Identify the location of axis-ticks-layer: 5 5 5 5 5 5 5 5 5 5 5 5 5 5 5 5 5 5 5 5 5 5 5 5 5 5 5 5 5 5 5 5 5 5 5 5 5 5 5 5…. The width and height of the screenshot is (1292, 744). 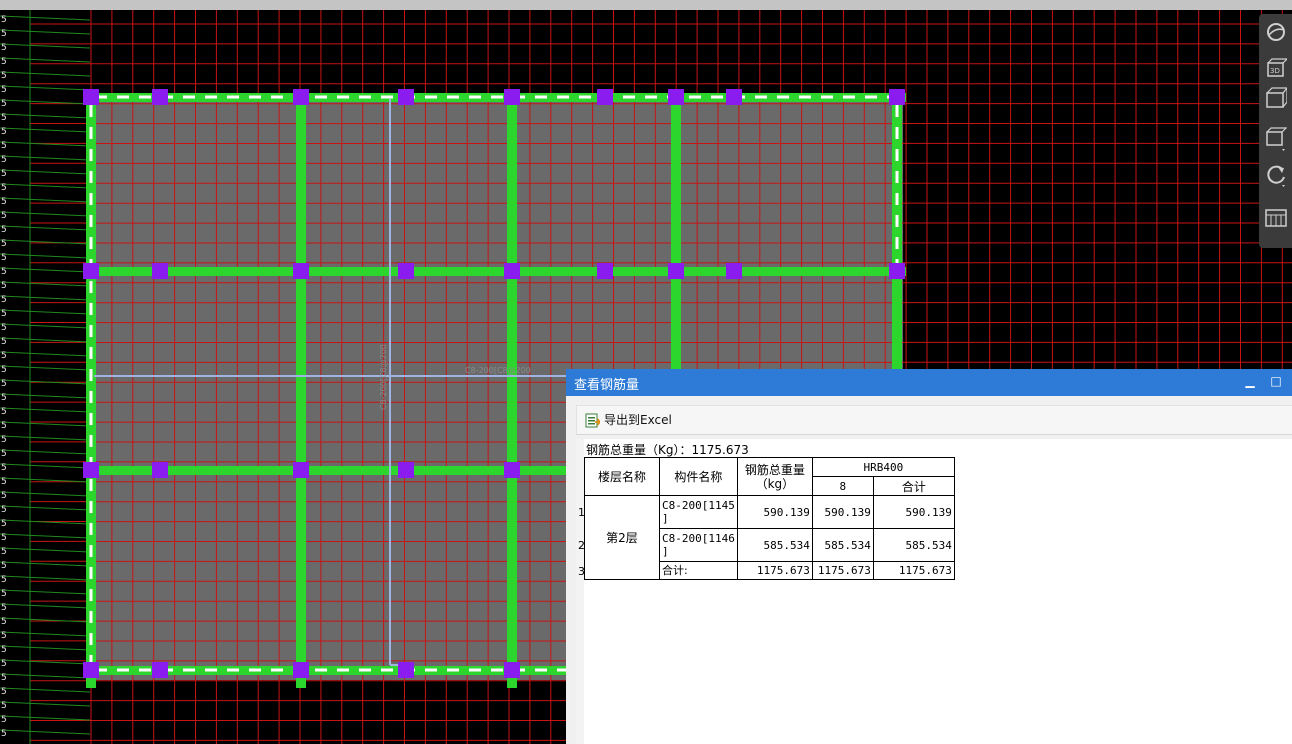
(45, 377).